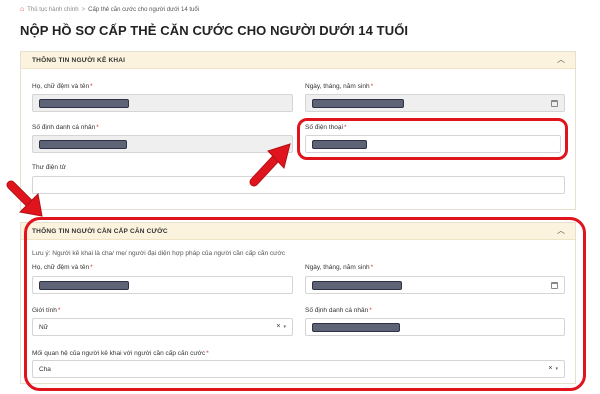 This screenshot has height=394, width=600. I want to click on breadcrumb-current: Cấp thẻ căn cước cho người dưới 14 tuổi, so click(144, 9).